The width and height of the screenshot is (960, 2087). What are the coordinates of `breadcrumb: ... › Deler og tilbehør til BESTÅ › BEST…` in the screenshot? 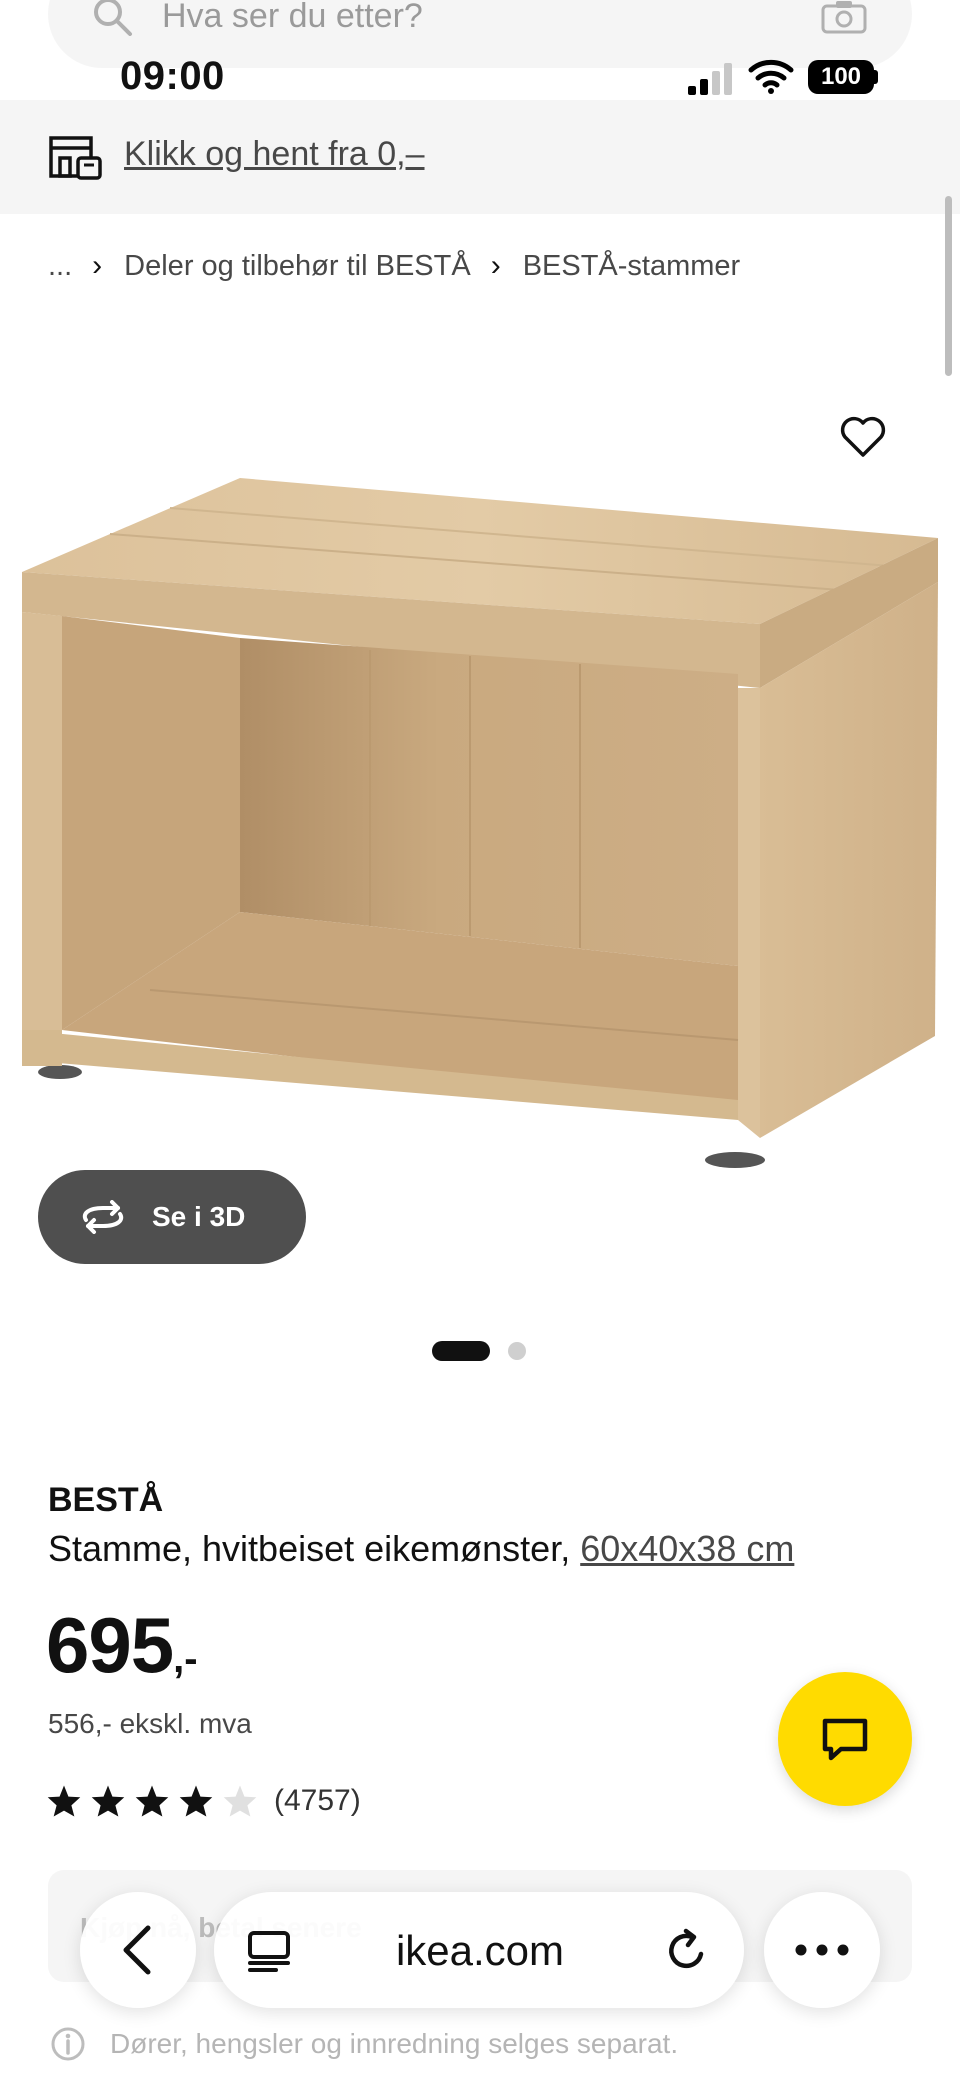 It's located at (394, 266).